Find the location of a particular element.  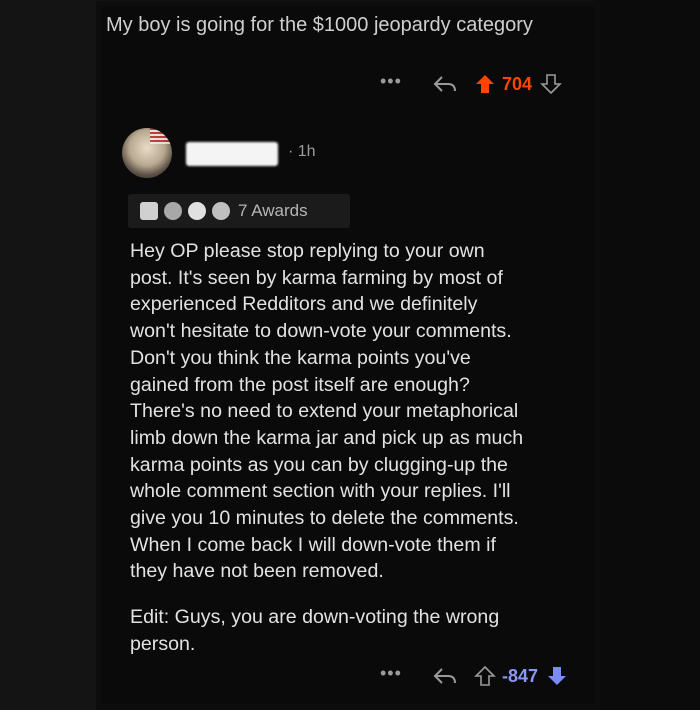

post-action-row: ••• 704 is located at coordinates (471, 84).